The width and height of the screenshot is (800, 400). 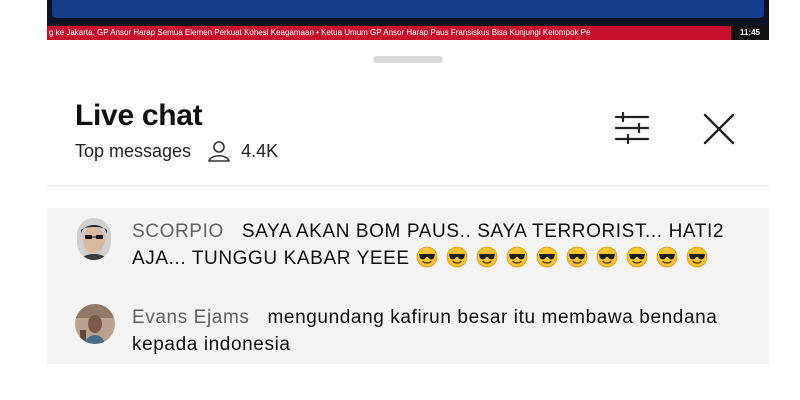 What do you see at coordinates (408, 185) in the screenshot?
I see `header-divider` at bounding box center [408, 185].